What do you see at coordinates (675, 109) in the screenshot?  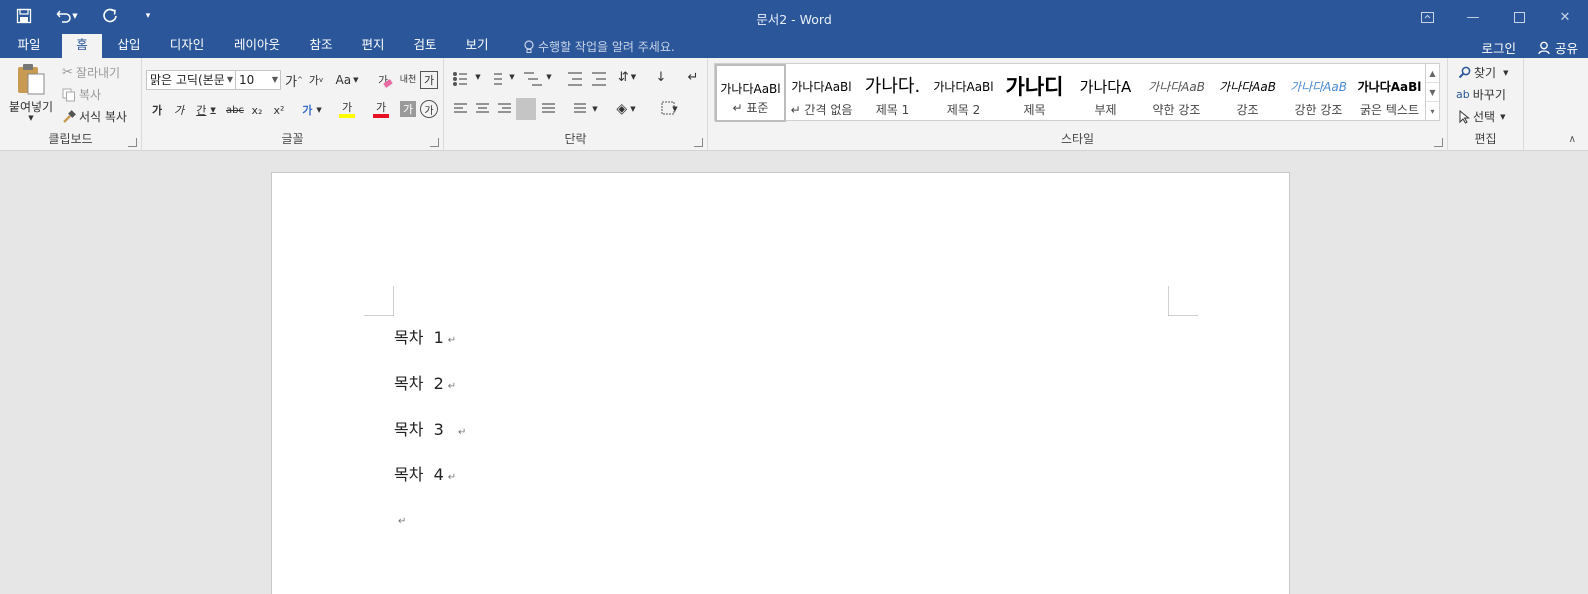 I see `borders-icon: ▼` at bounding box center [675, 109].